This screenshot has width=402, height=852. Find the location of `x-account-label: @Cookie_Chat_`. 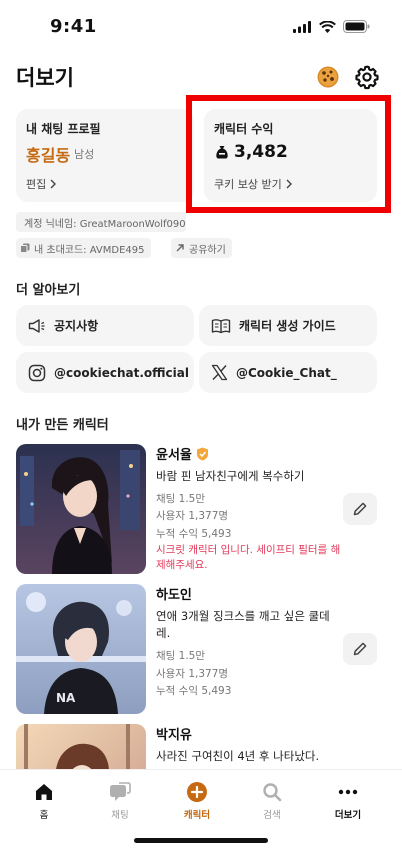

x-account-label: @Cookie_Chat_ is located at coordinates (286, 372).